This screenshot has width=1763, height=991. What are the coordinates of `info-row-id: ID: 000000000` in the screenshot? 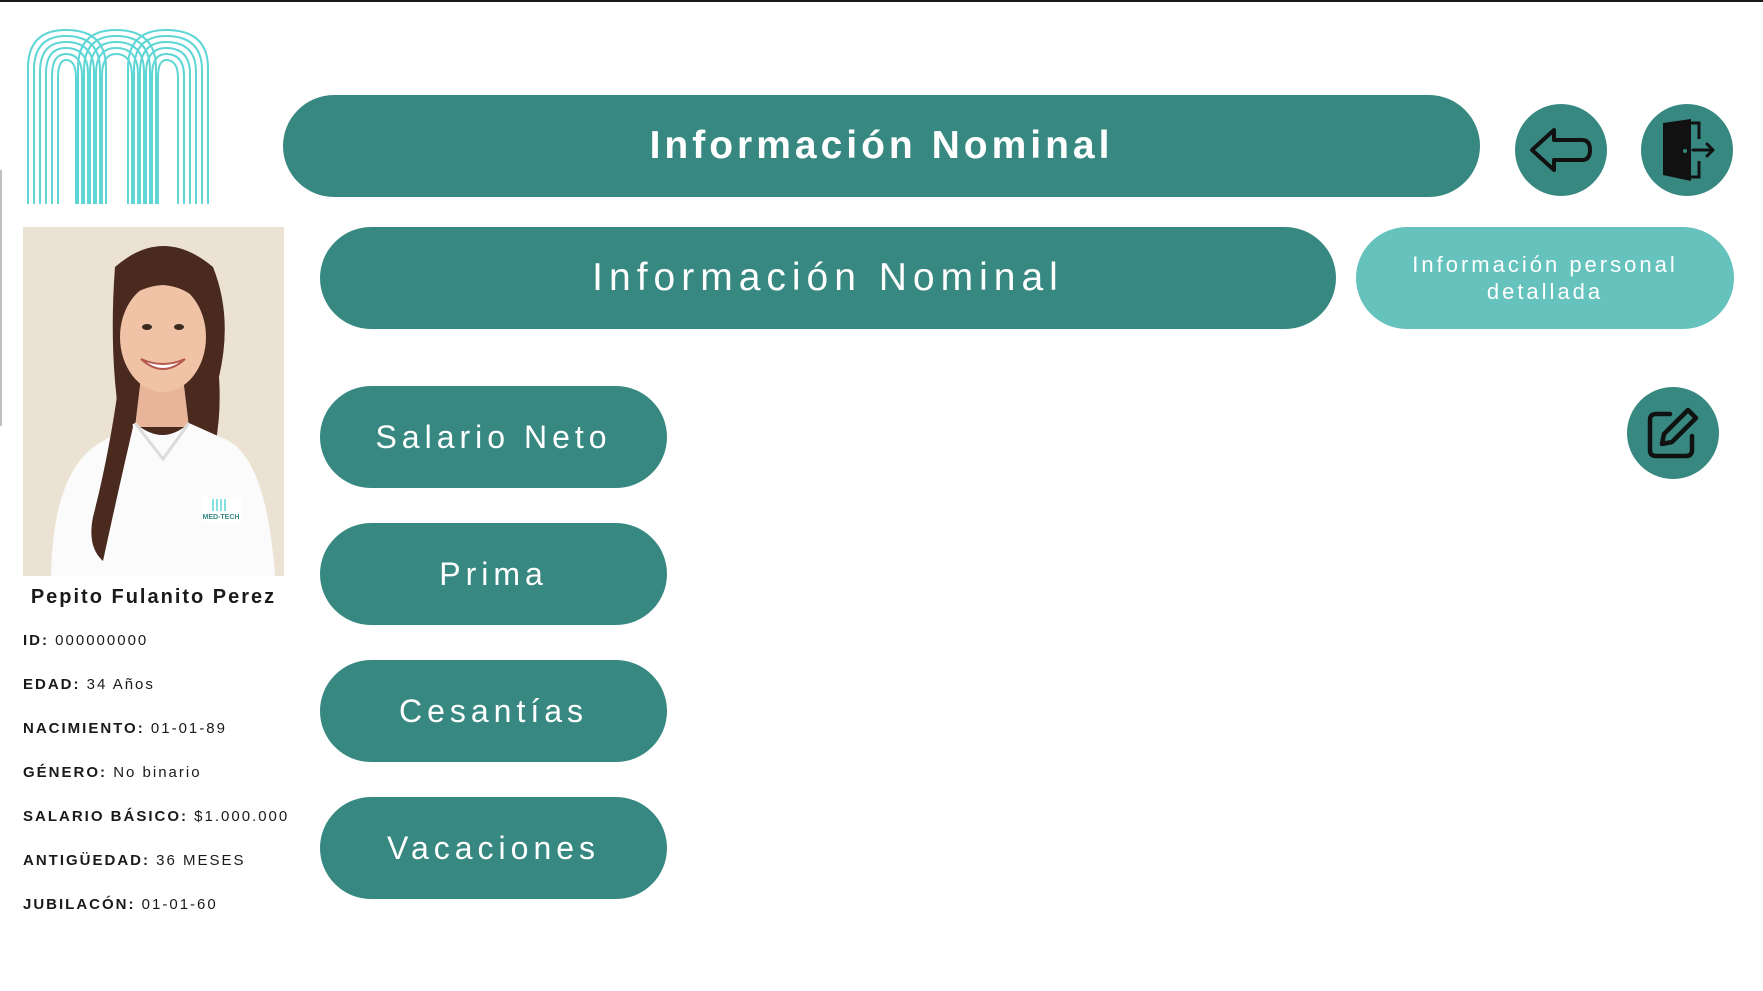 It's located at (158, 654).